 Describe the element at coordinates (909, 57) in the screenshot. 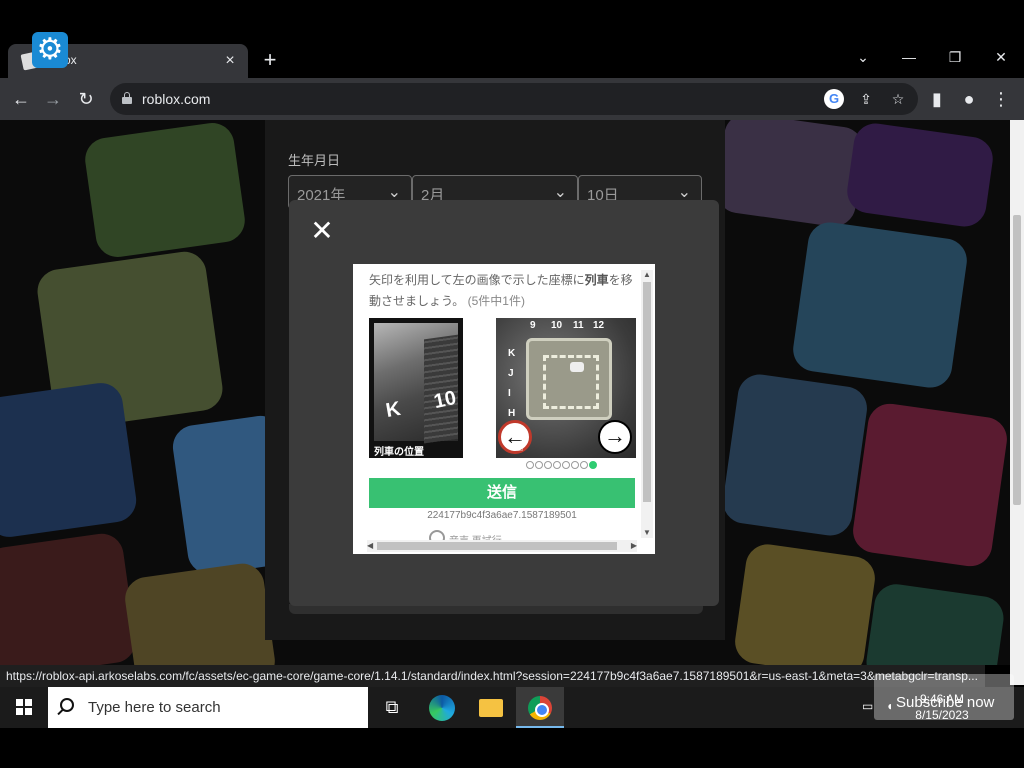

I see `minimize-button: —` at that location.